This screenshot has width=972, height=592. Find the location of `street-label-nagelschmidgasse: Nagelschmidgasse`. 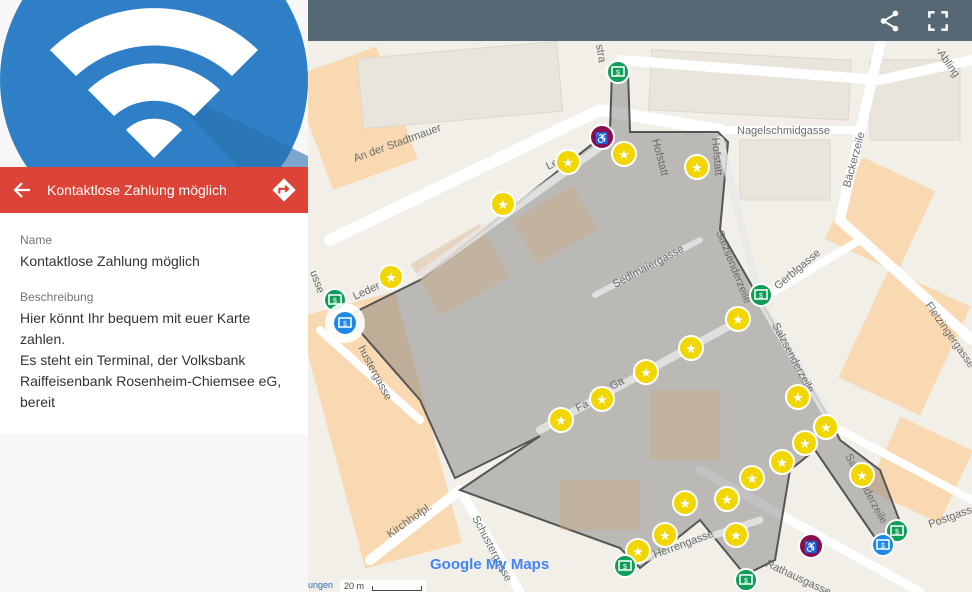

street-label-nagelschmidgasse: Nagelschmidgasse is located at coordinates (783, 131).